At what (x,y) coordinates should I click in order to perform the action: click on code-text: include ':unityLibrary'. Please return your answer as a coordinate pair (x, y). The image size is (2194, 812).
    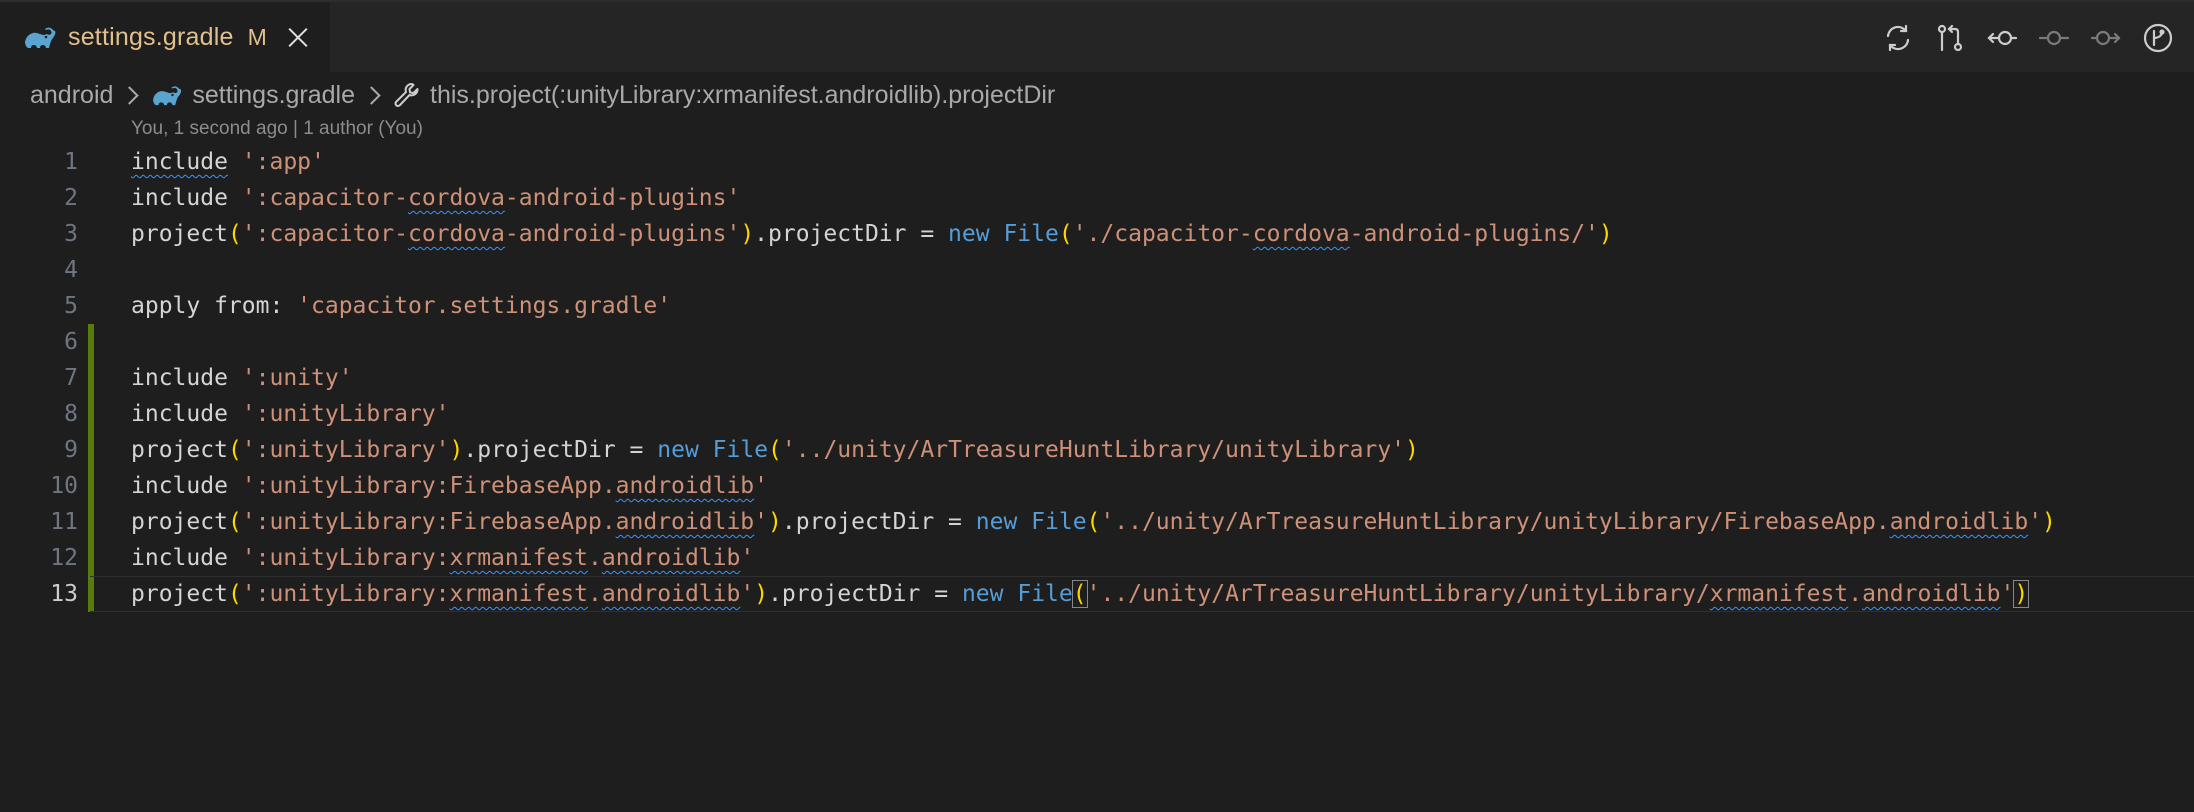
    Looking at the image, I should click on (290, 414).